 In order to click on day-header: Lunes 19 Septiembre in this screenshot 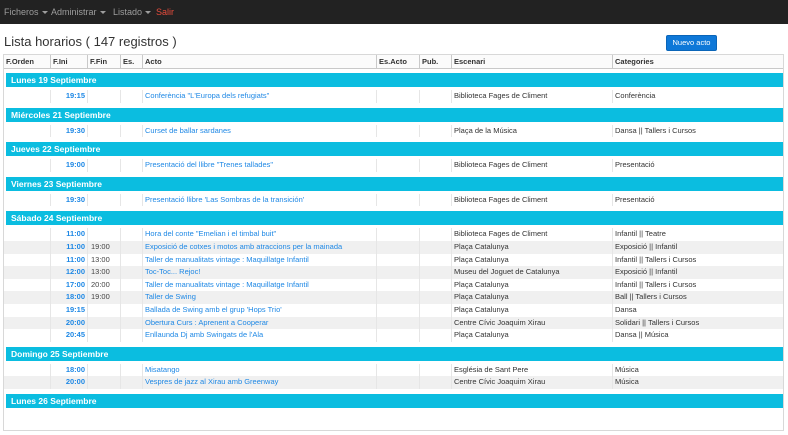, I will do `click(394, 80)`.